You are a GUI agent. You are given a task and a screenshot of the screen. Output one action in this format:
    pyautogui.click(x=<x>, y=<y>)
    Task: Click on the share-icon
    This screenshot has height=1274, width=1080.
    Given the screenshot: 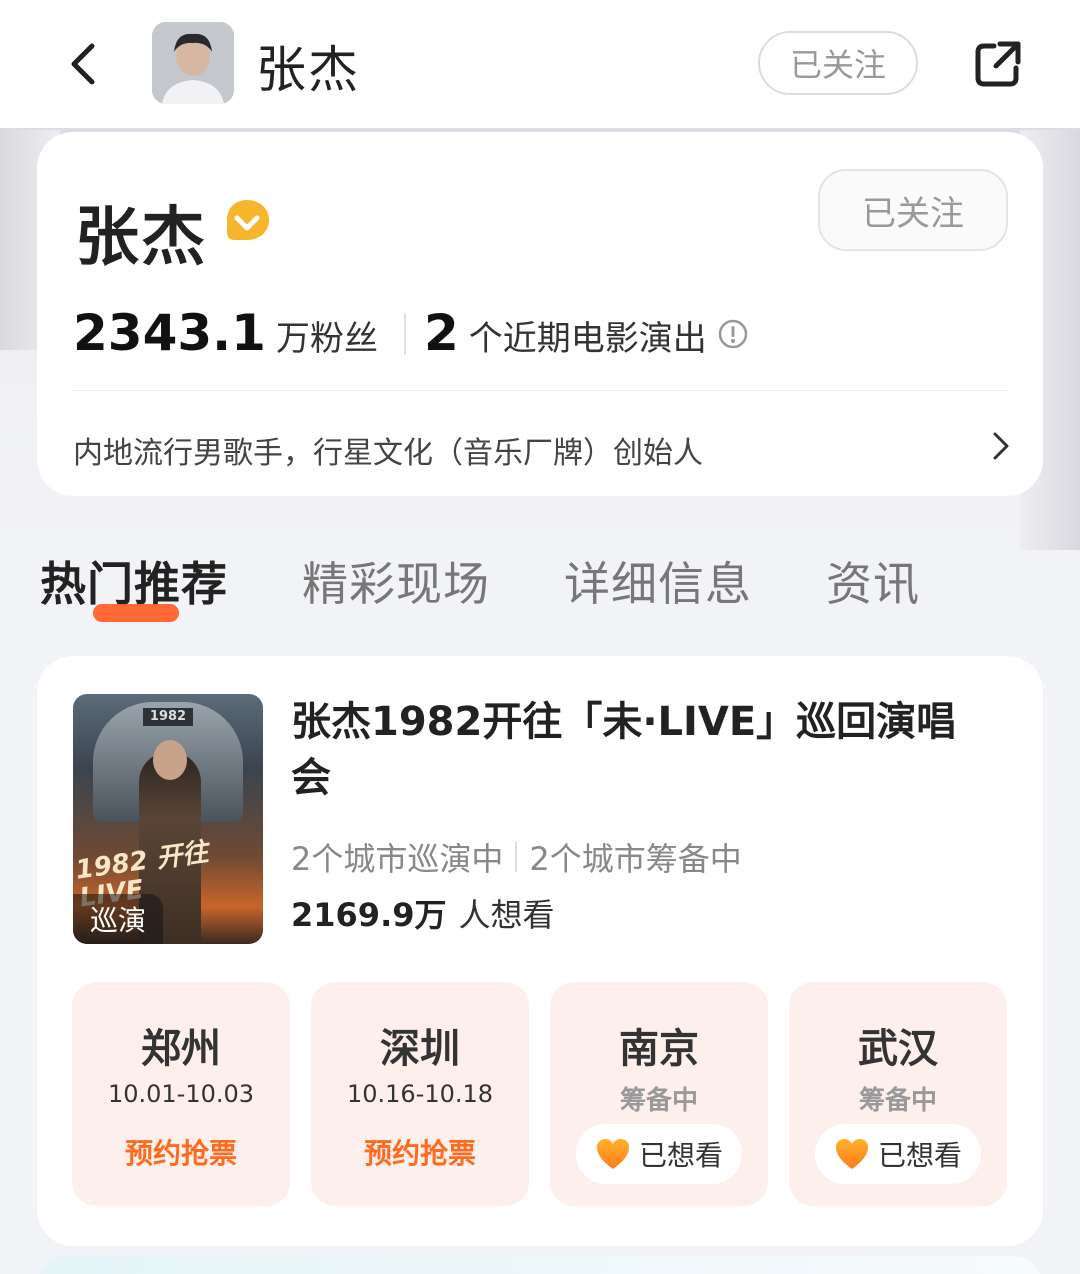 What is the action you would take?
    pyautogui.click(x=998, y=64)
    